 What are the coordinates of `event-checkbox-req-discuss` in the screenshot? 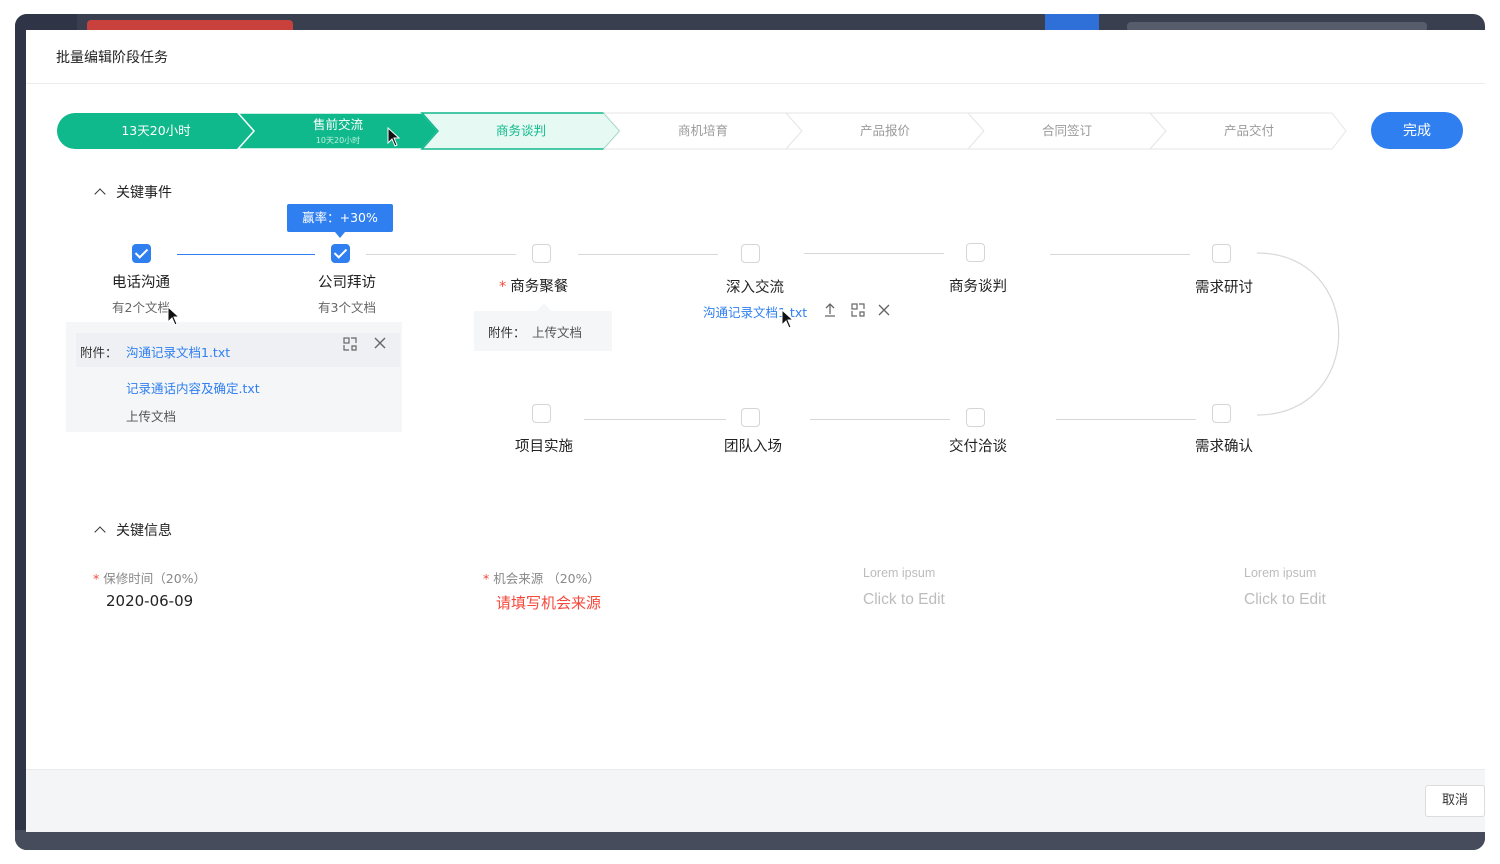 It's located at (1221, 253).